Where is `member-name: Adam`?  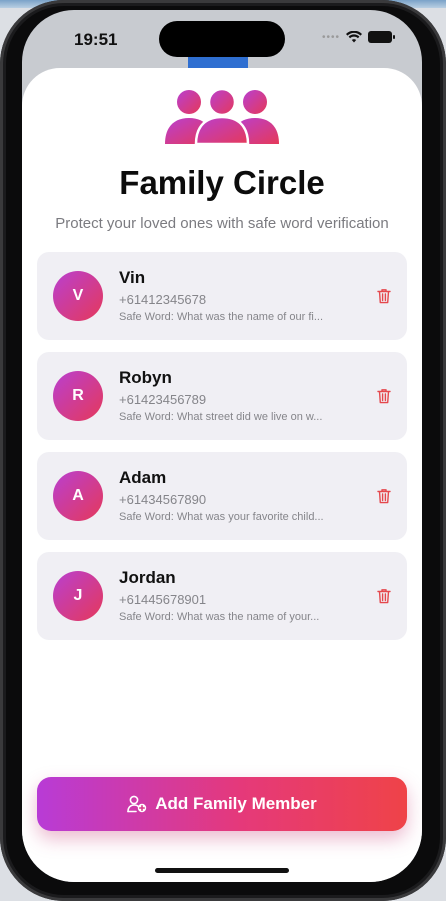
member-name: Adam is located at coordinates (143, 477).